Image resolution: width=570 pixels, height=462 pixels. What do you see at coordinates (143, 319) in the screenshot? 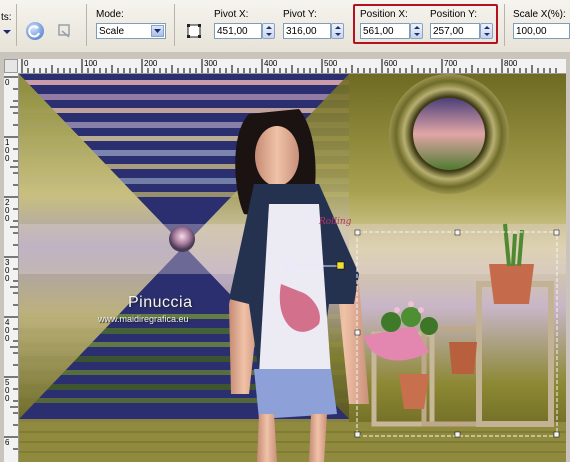
I see `watermark-url: www.maidiregrafica.eu` at bounding box center [143, 319].